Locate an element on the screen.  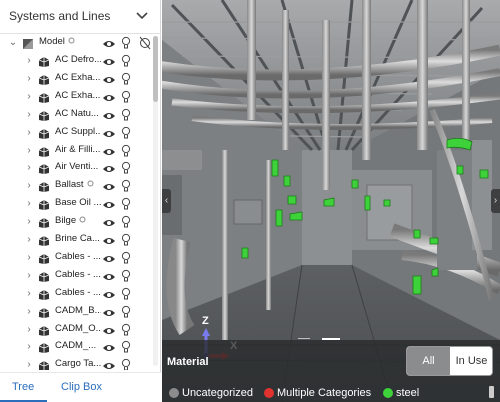
filter-in-use-button: In Use is located at coordinates (471, 361).